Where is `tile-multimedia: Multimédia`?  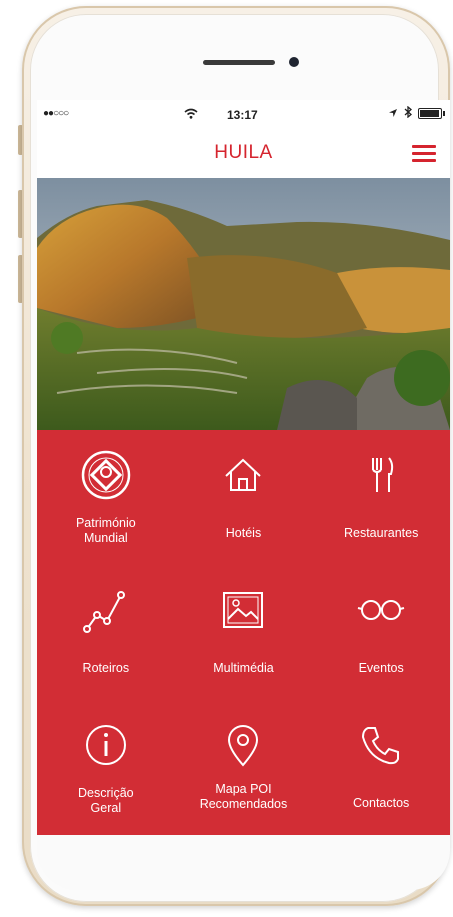
tile-multimedia: Multimédia is located at coordinates (244, 632).